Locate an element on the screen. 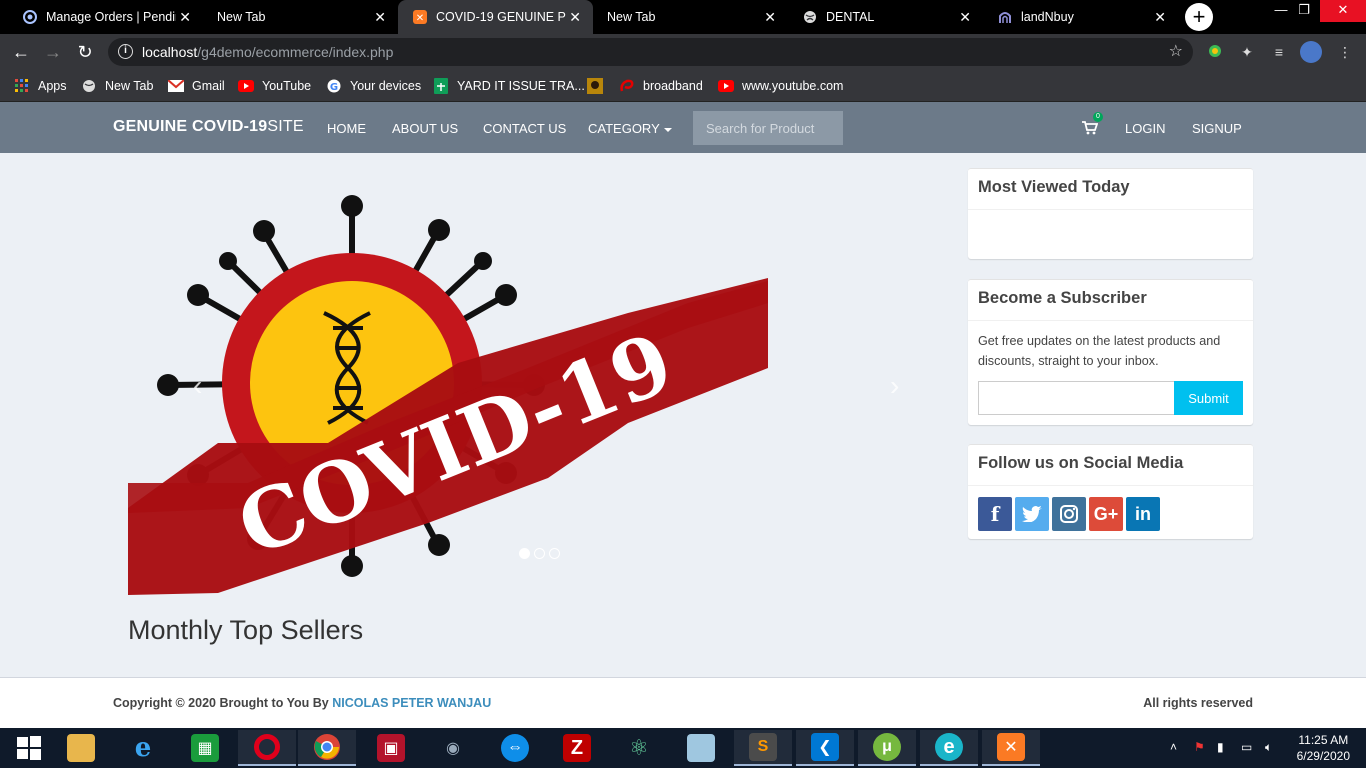  new-tab-button: + is located at coordinates (1199, 17).